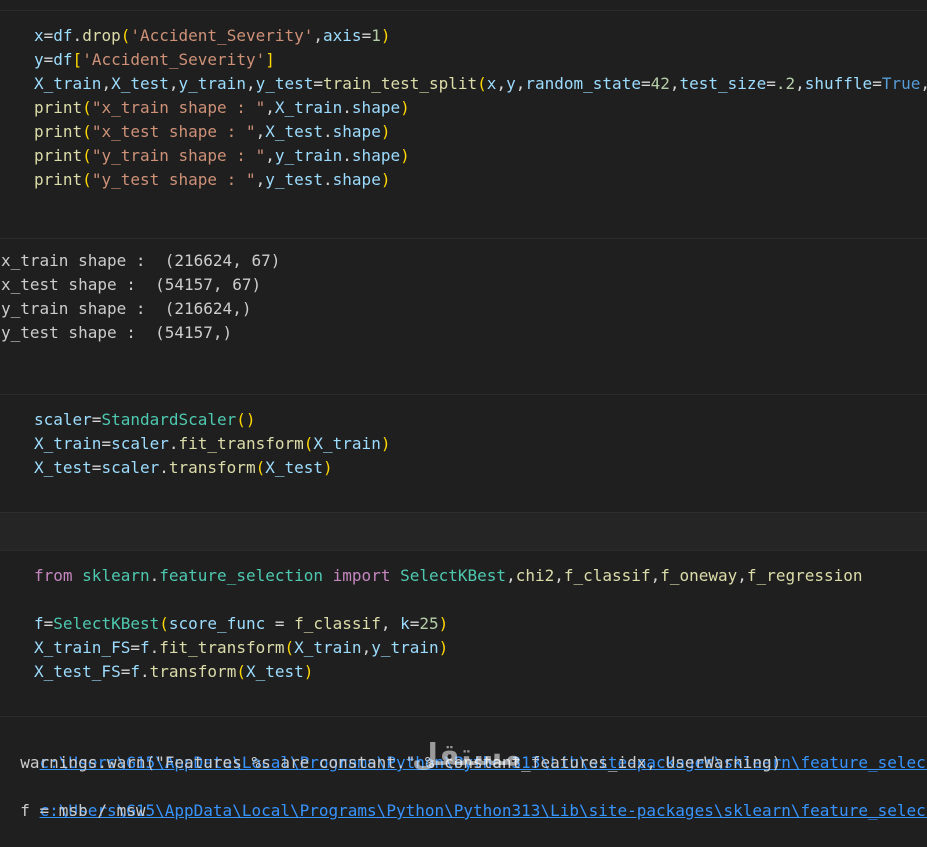 The image size is (927, 847). Describe the element at coordinates (126, 308) in the screenshot. I see `output-line: y_train shape : (216624,)` at that location.